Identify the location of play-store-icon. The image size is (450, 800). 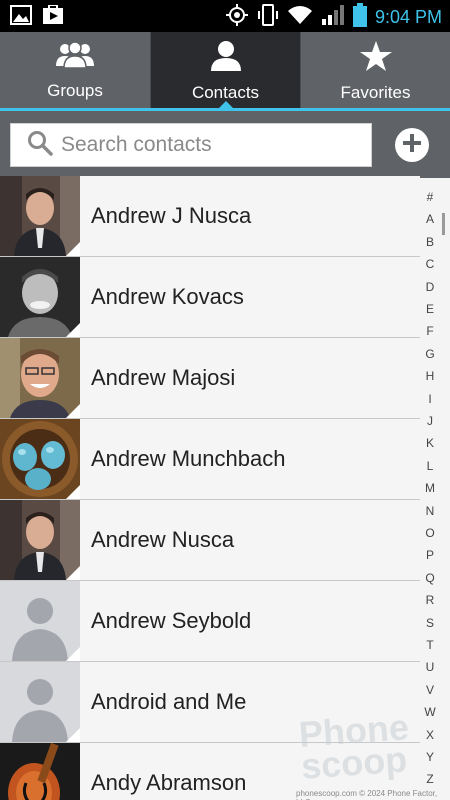
(53, 16).